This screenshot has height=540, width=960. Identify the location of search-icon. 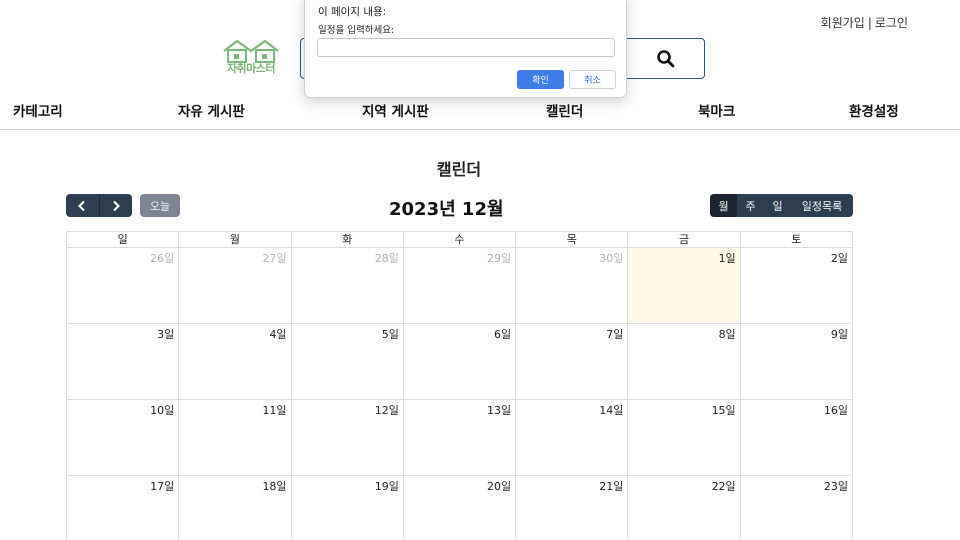
(666, 59).